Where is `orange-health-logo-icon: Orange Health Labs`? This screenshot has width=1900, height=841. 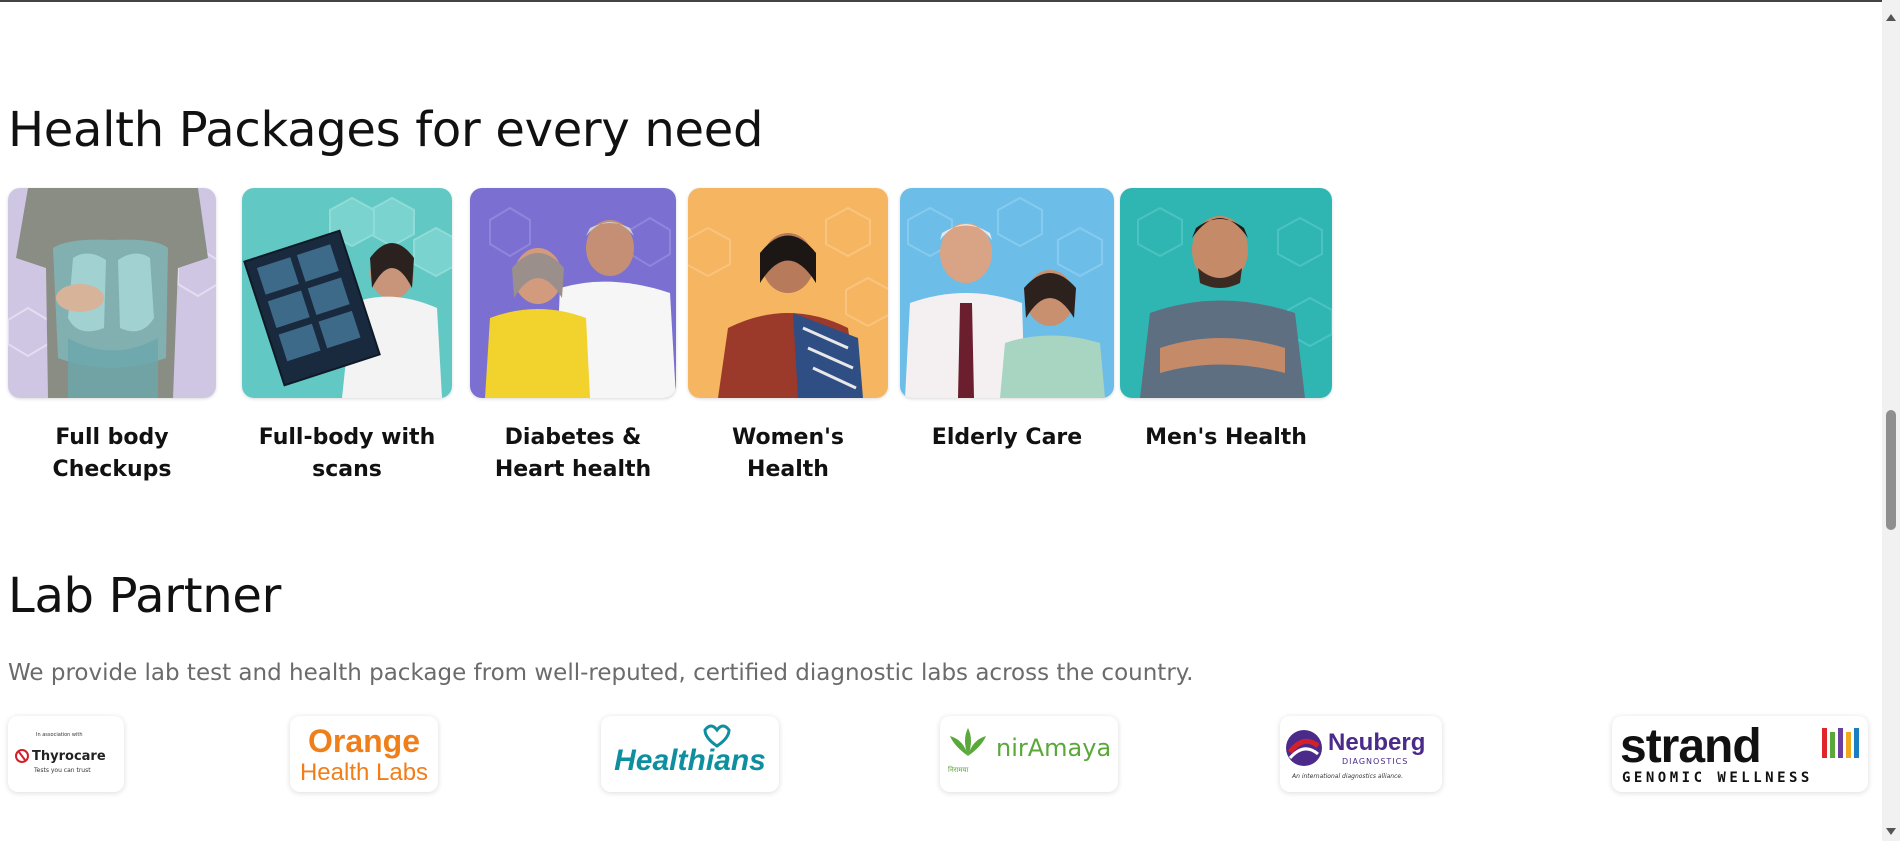
orange-health-logo-icon: Orange Health Labs is located at coordinates (364, 754).